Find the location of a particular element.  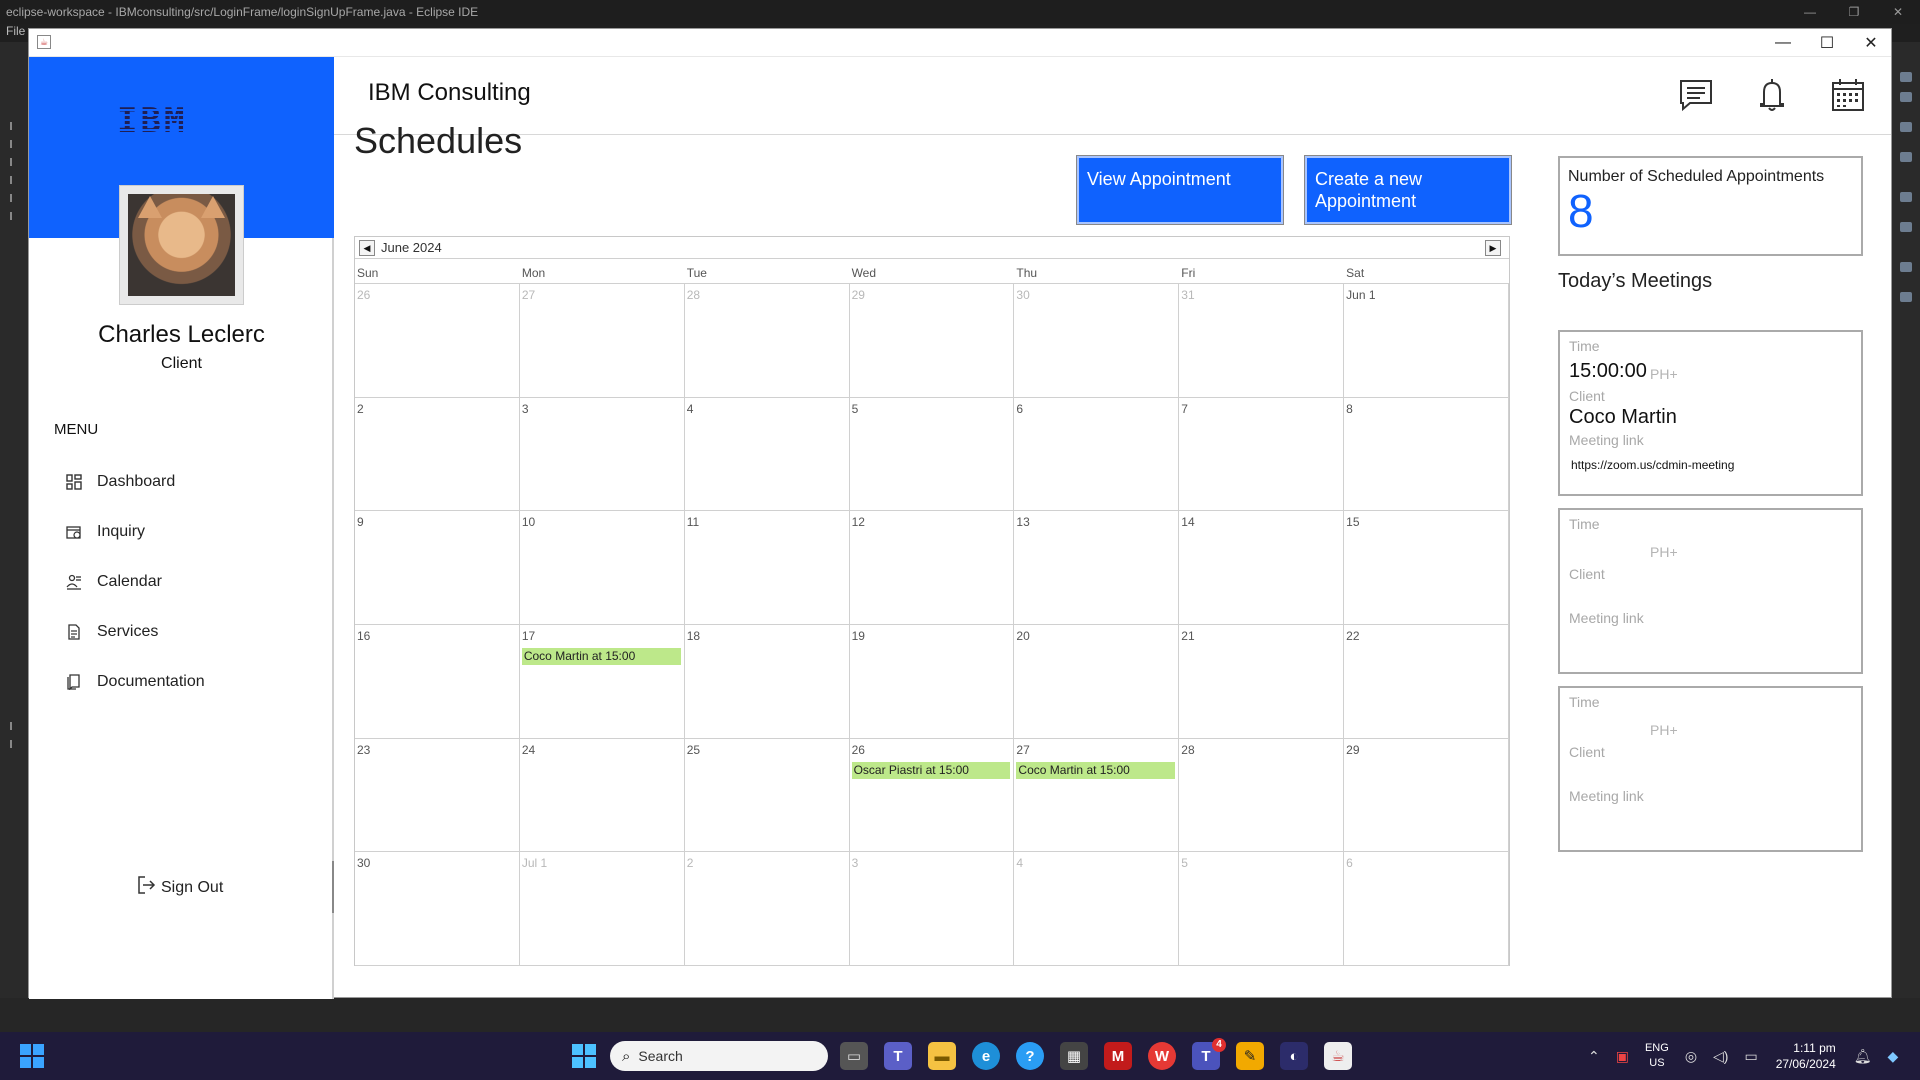

widgets-button is located at coordinates (32, 1056).